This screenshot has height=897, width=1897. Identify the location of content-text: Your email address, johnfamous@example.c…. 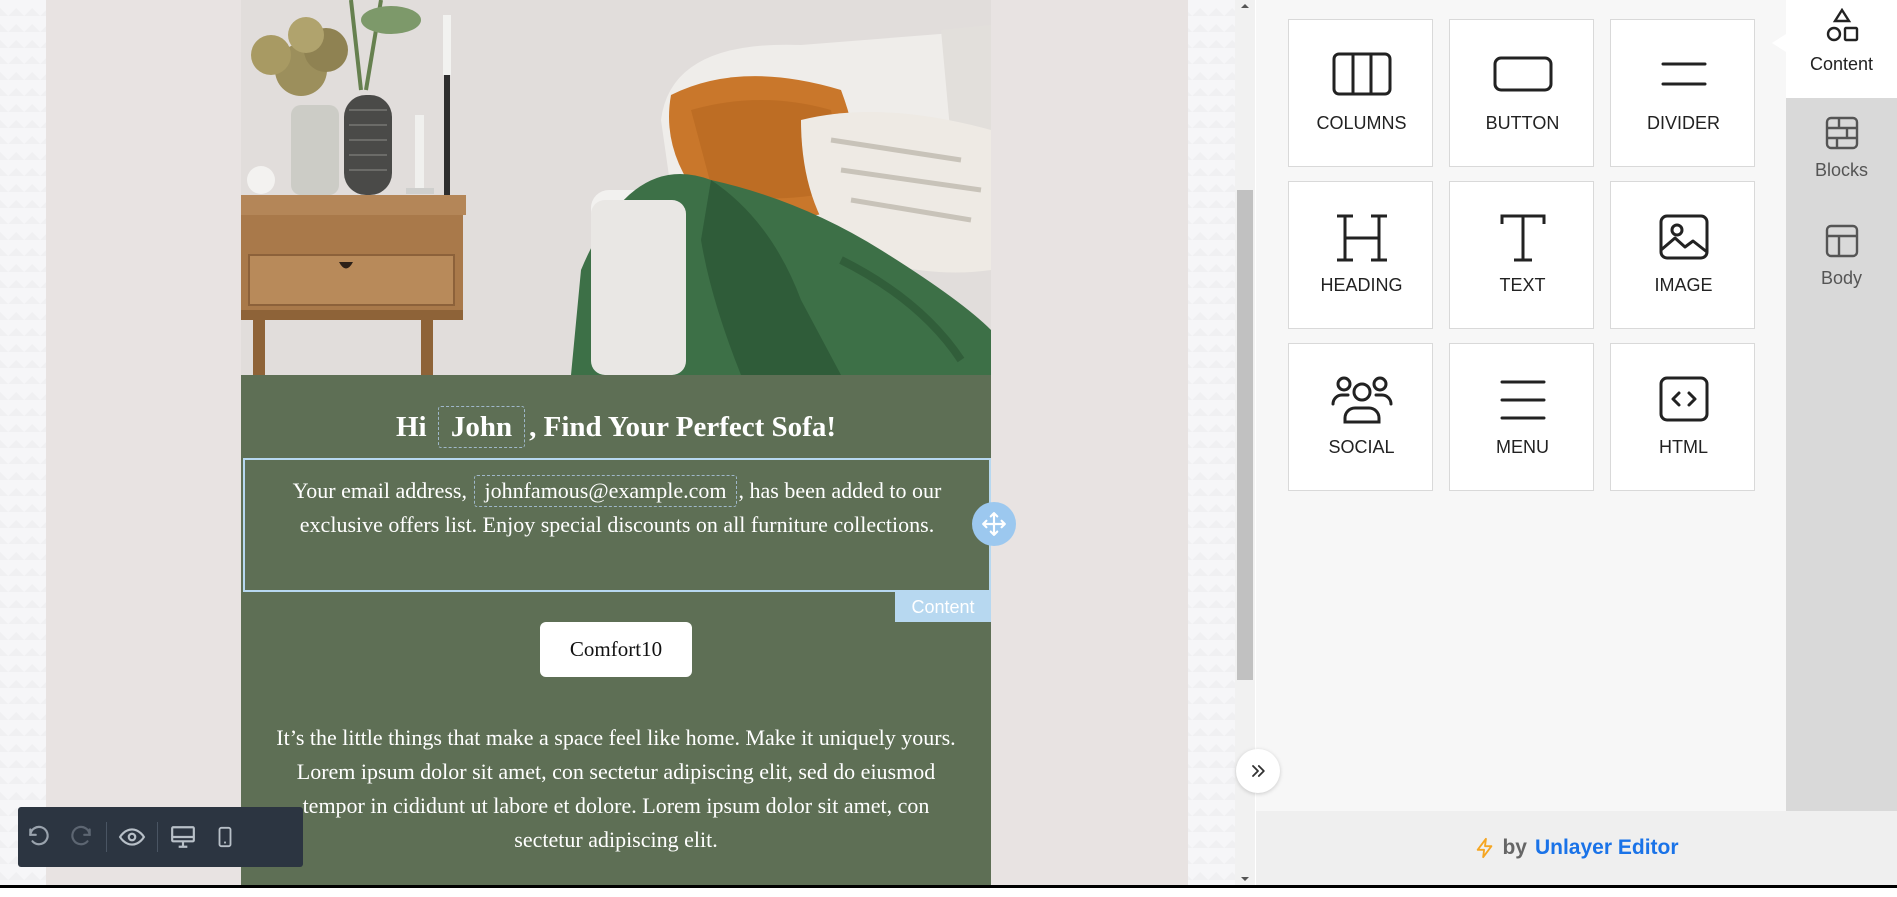
(617, 508).